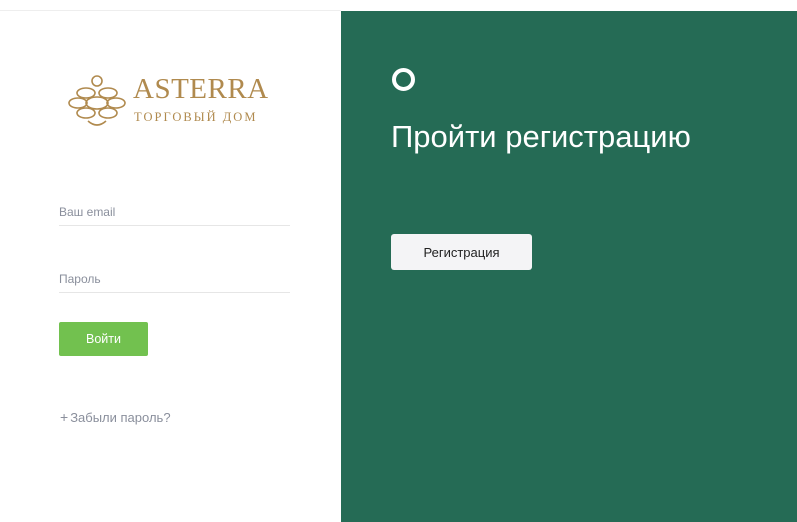 The width and height of the screenshot is (797, 522). Describe the element at coordinates (461, 252) in the screenshot. I see `register-button: Регистрация` at that location.